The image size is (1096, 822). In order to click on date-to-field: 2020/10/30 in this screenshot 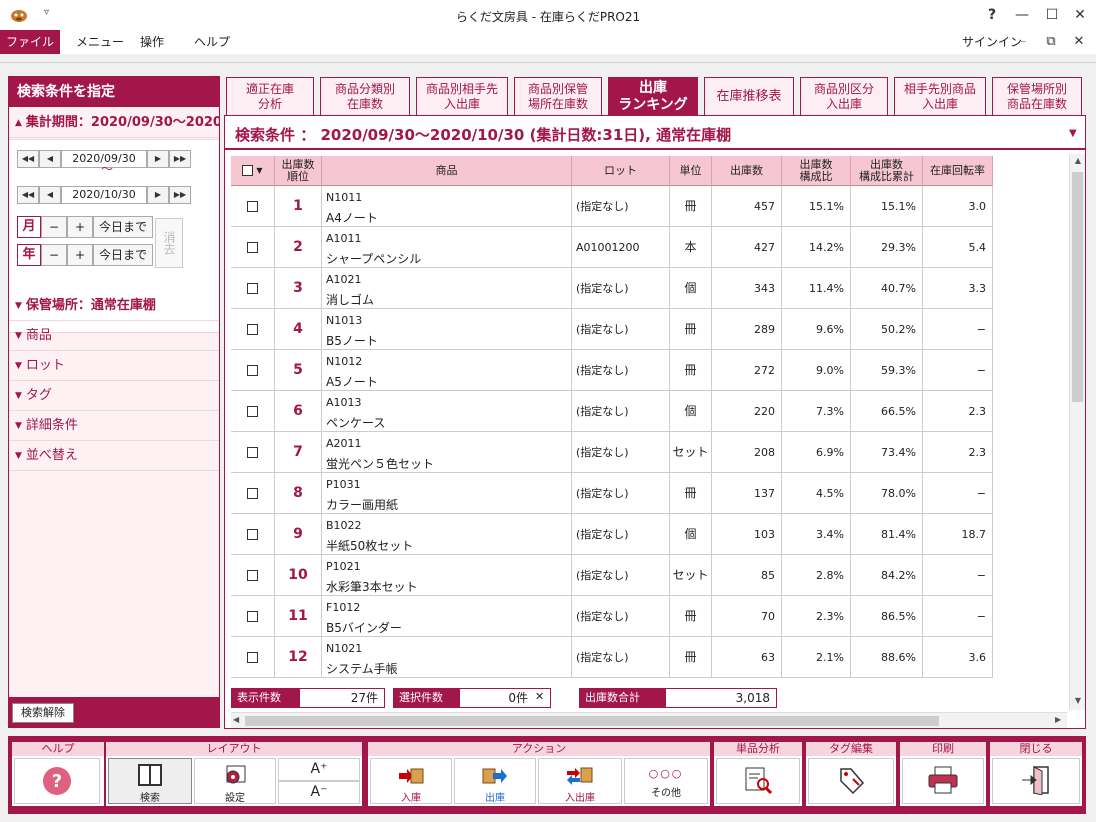, I will do `click(104, 195)`.